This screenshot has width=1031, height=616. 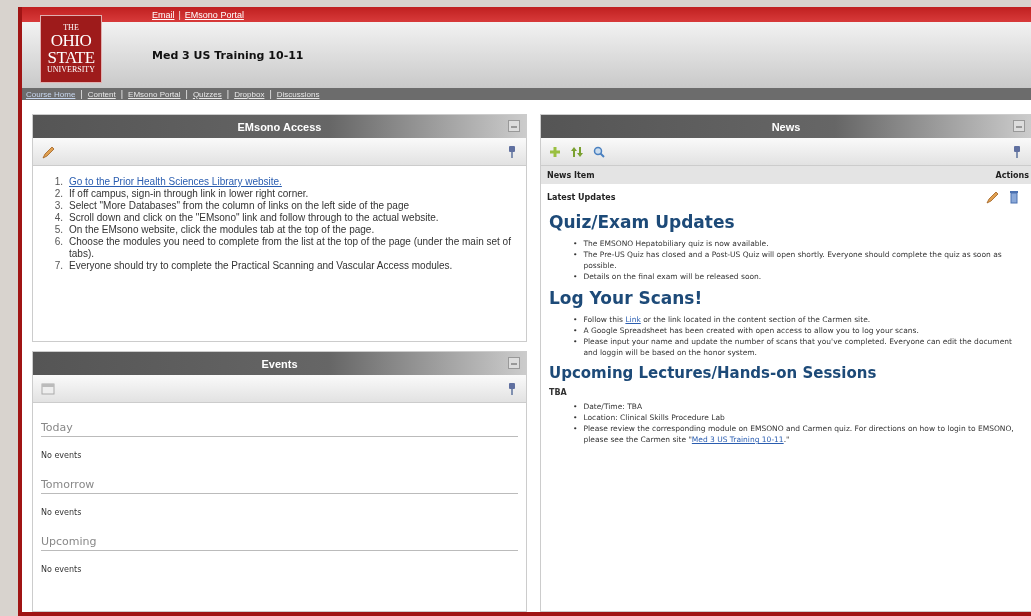 I want to click on header-link: EMsono Portal, so click(x=214, y=14).